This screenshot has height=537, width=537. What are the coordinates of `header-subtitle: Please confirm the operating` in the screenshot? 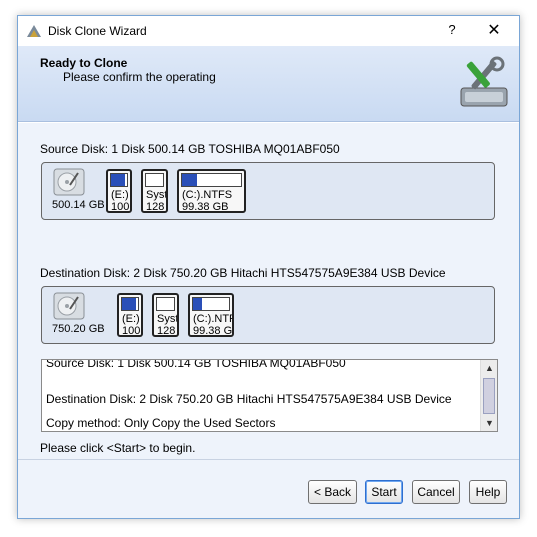 It's located at (139, 77).